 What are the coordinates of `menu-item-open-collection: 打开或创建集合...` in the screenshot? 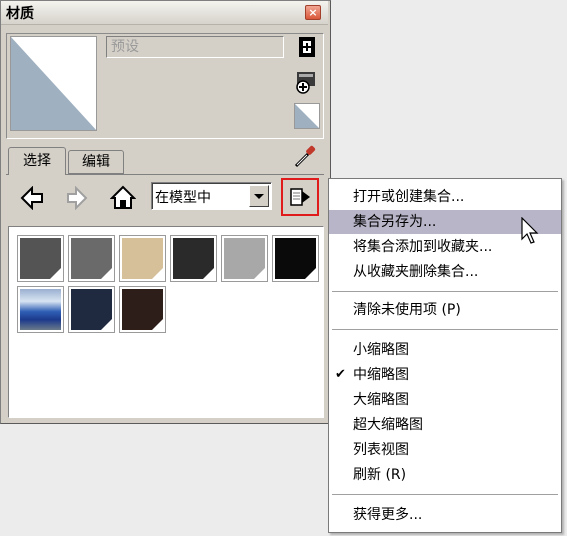 It's located at (445, 197).